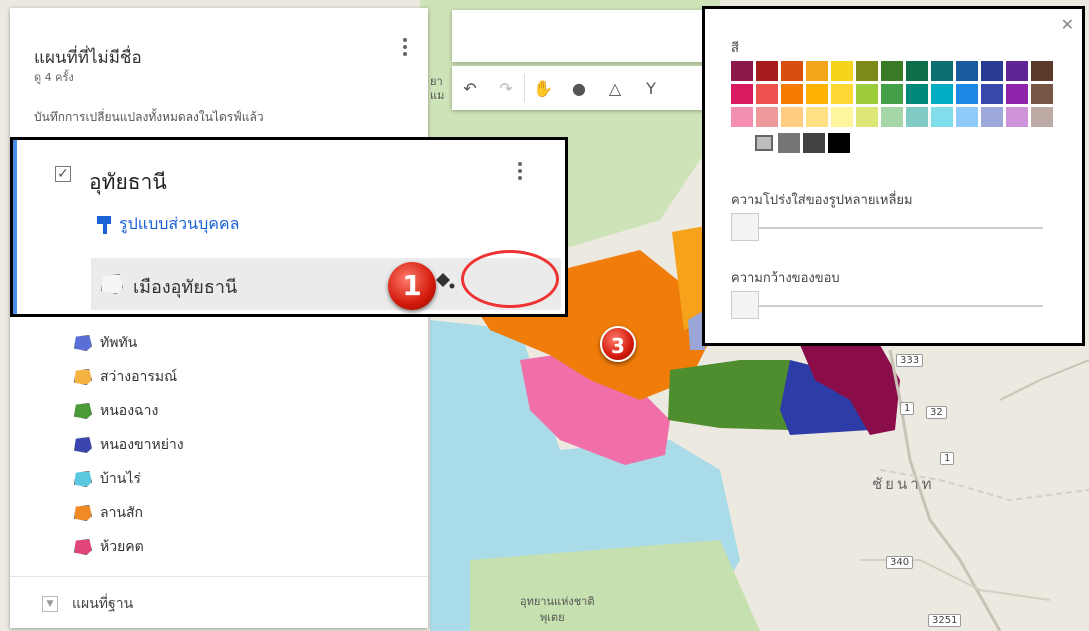 The height and width of the screenshot is (631, 1089). Describe the element at coordinates (785, 278) in the screenshot. I see `border-width-label: ความกว้างของขอบ` at that location.